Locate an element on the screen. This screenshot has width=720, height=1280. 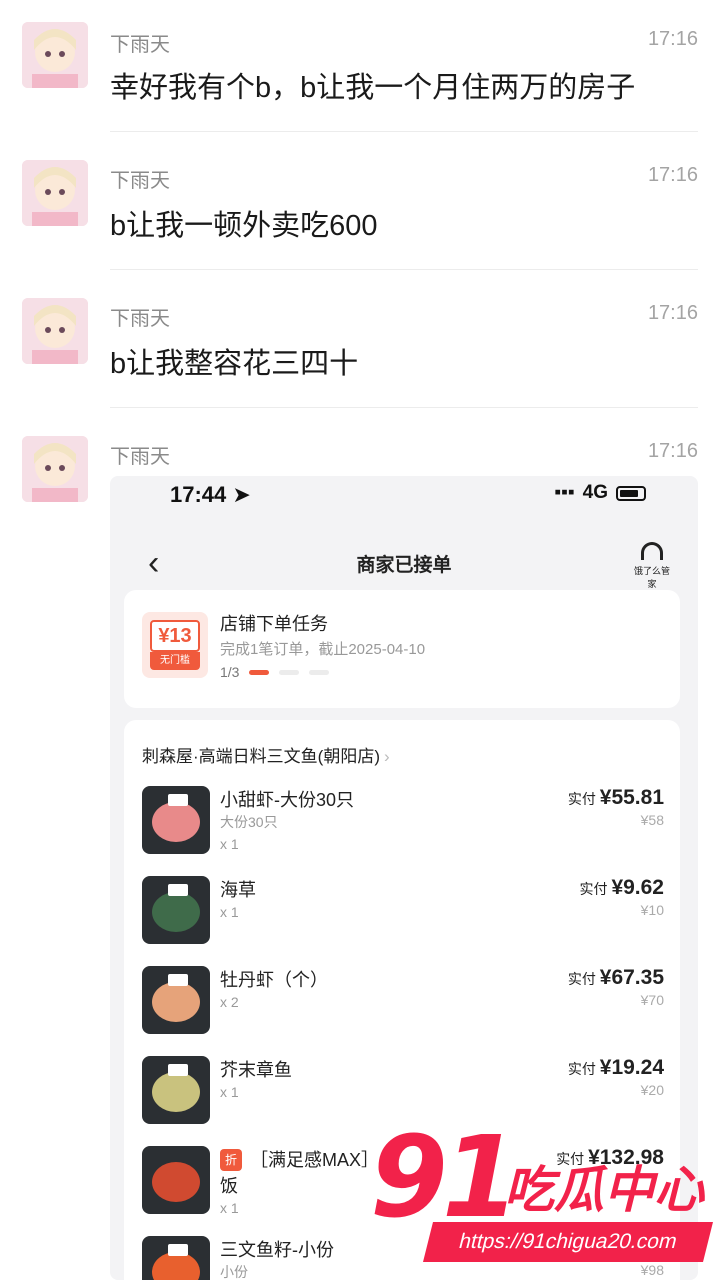
coupon-label: 无门槛 is located at coordinates (175, 661).